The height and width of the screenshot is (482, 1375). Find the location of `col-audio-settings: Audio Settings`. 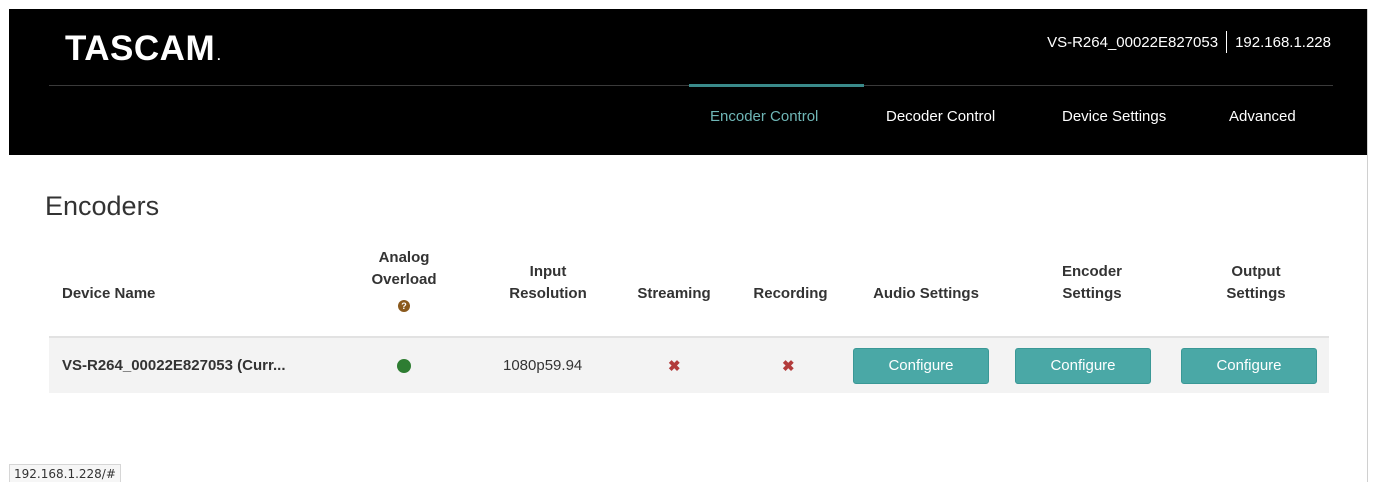

col-audio-settings: Audio Settings is located at coordinates (926, 293).